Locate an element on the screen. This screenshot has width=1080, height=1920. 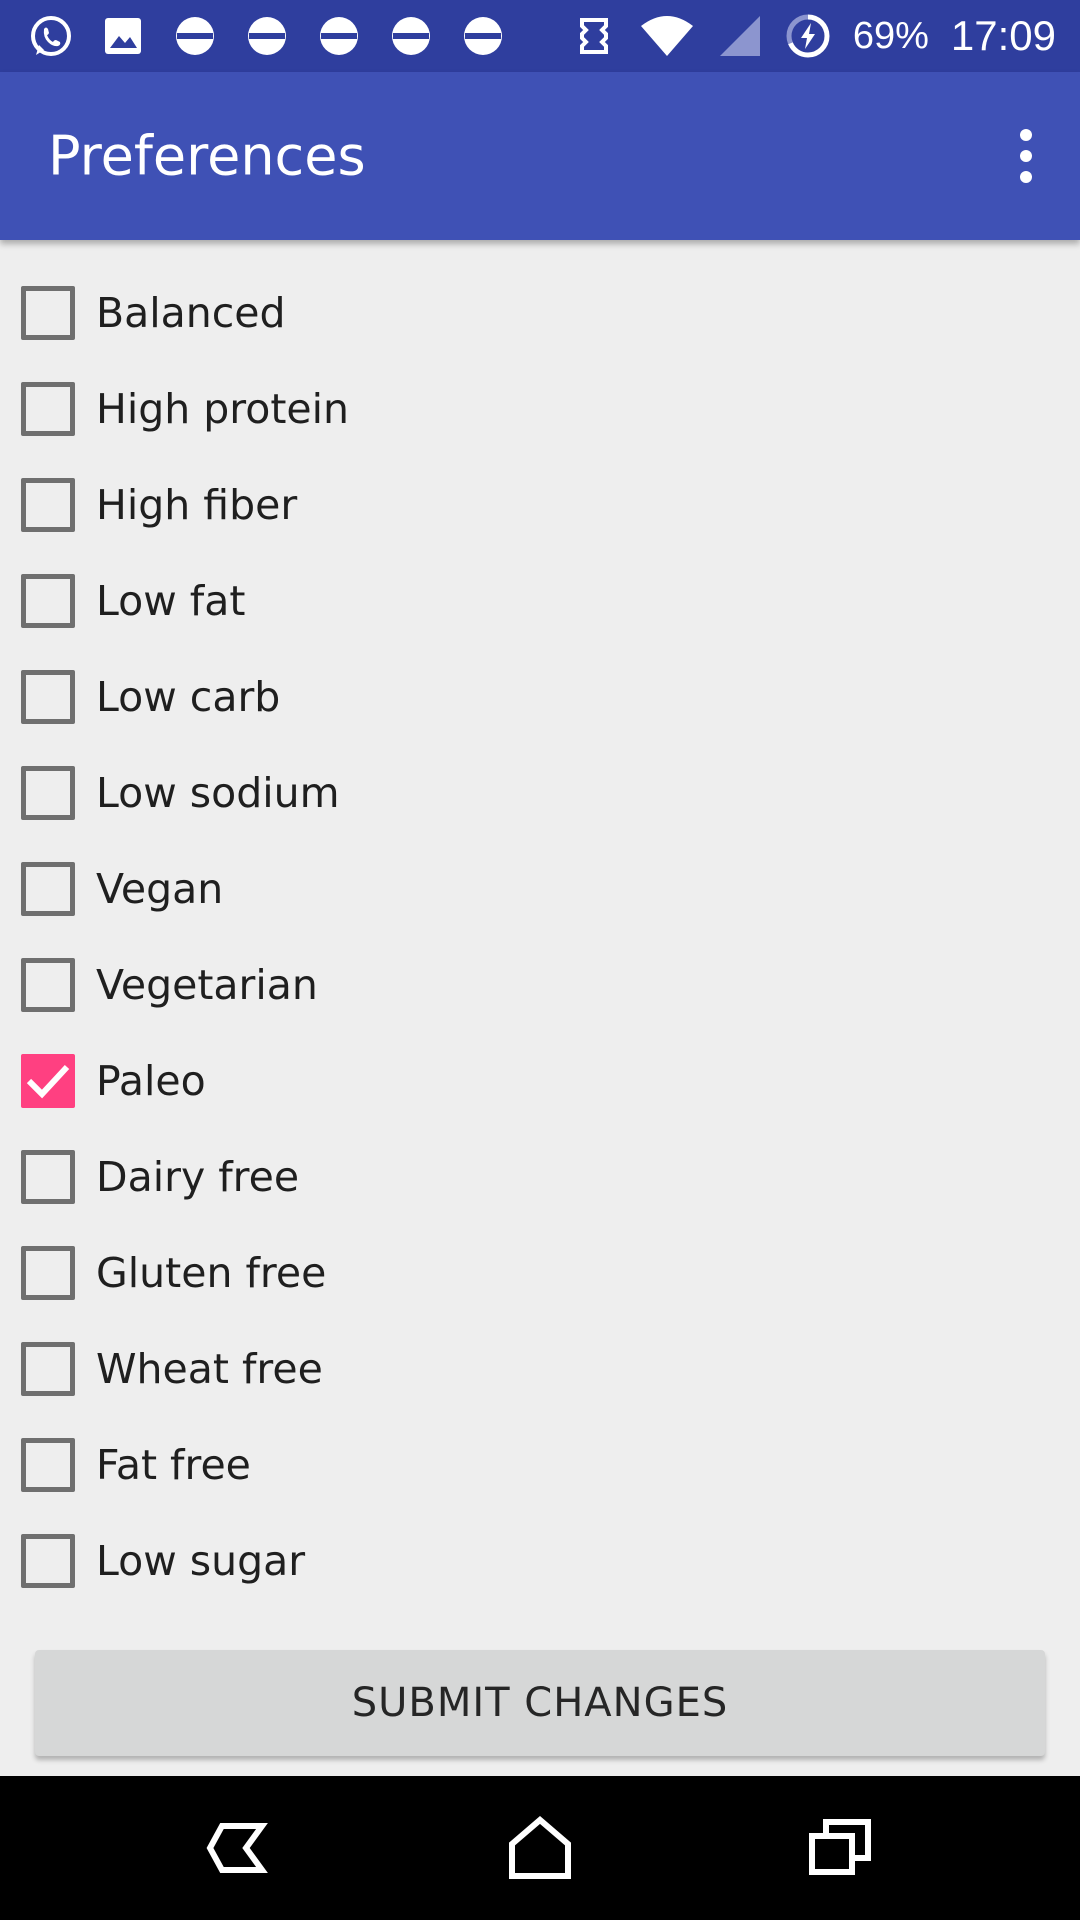
submit-changes-button: SUBMIT CHANGES is located at coordinates (540, 1703).